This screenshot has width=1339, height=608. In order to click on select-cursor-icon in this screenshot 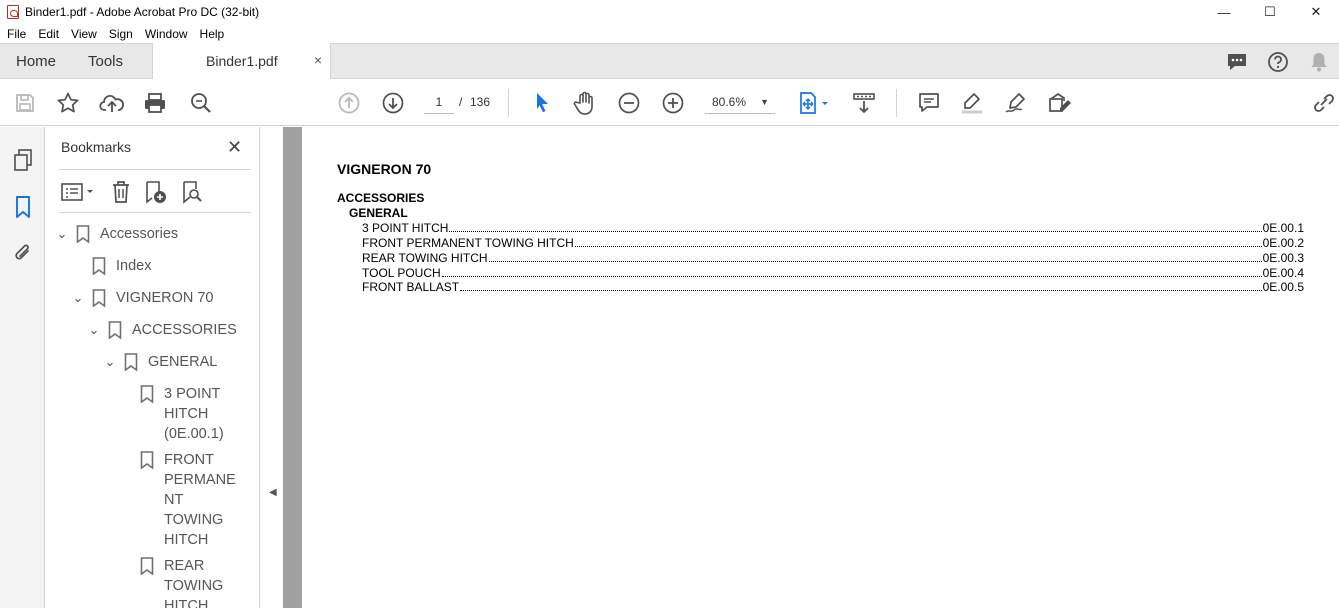, I will do `click(542, 103)`.